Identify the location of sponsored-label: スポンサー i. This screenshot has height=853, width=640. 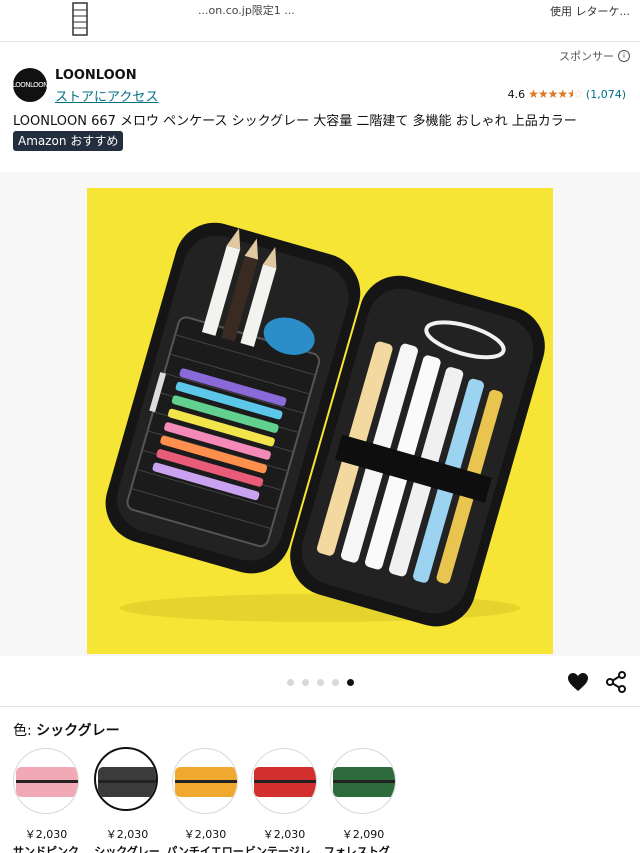
(594, 56).